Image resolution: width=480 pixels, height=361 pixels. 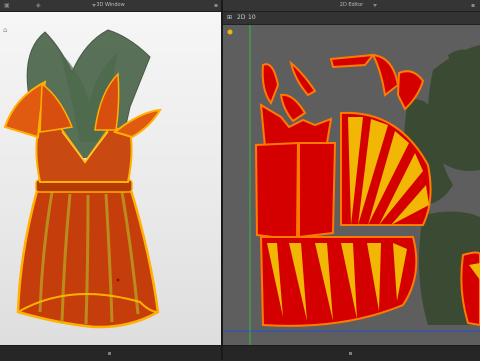 I want to click on axis-gizmo-icon: ⌂, so click(x=5, y=30).